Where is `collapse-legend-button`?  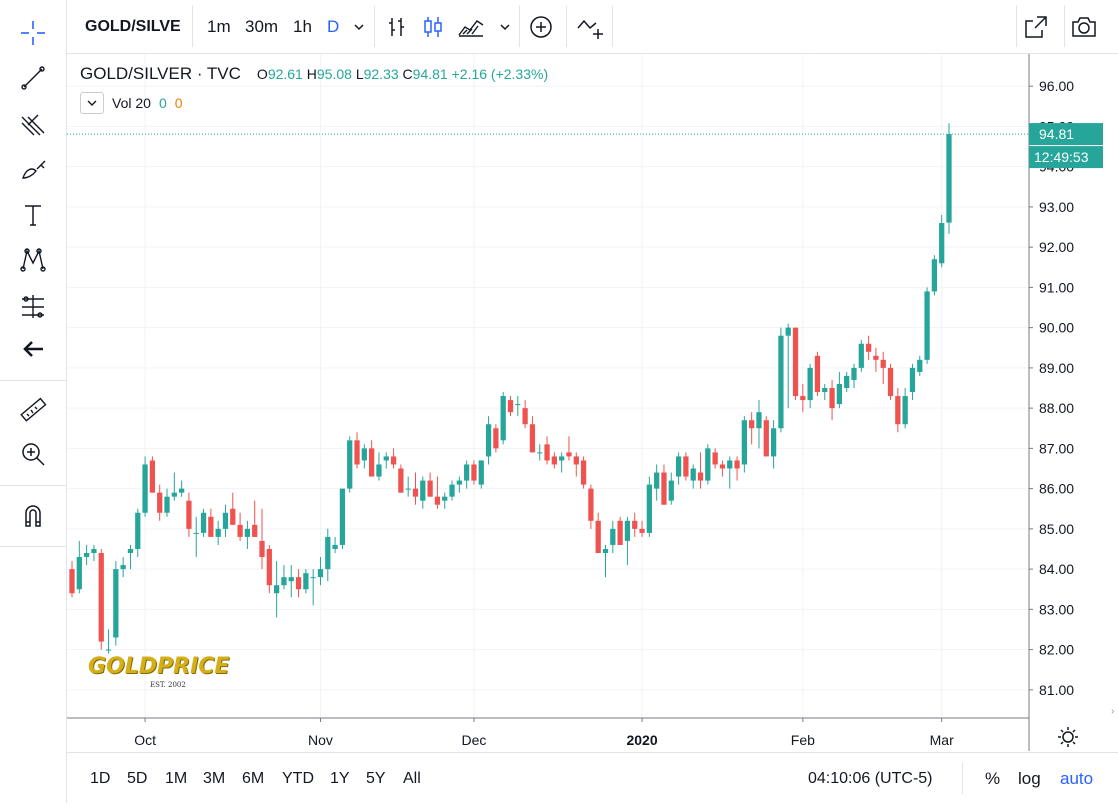
collapse-legend-button is located at coordinates (92, 103).